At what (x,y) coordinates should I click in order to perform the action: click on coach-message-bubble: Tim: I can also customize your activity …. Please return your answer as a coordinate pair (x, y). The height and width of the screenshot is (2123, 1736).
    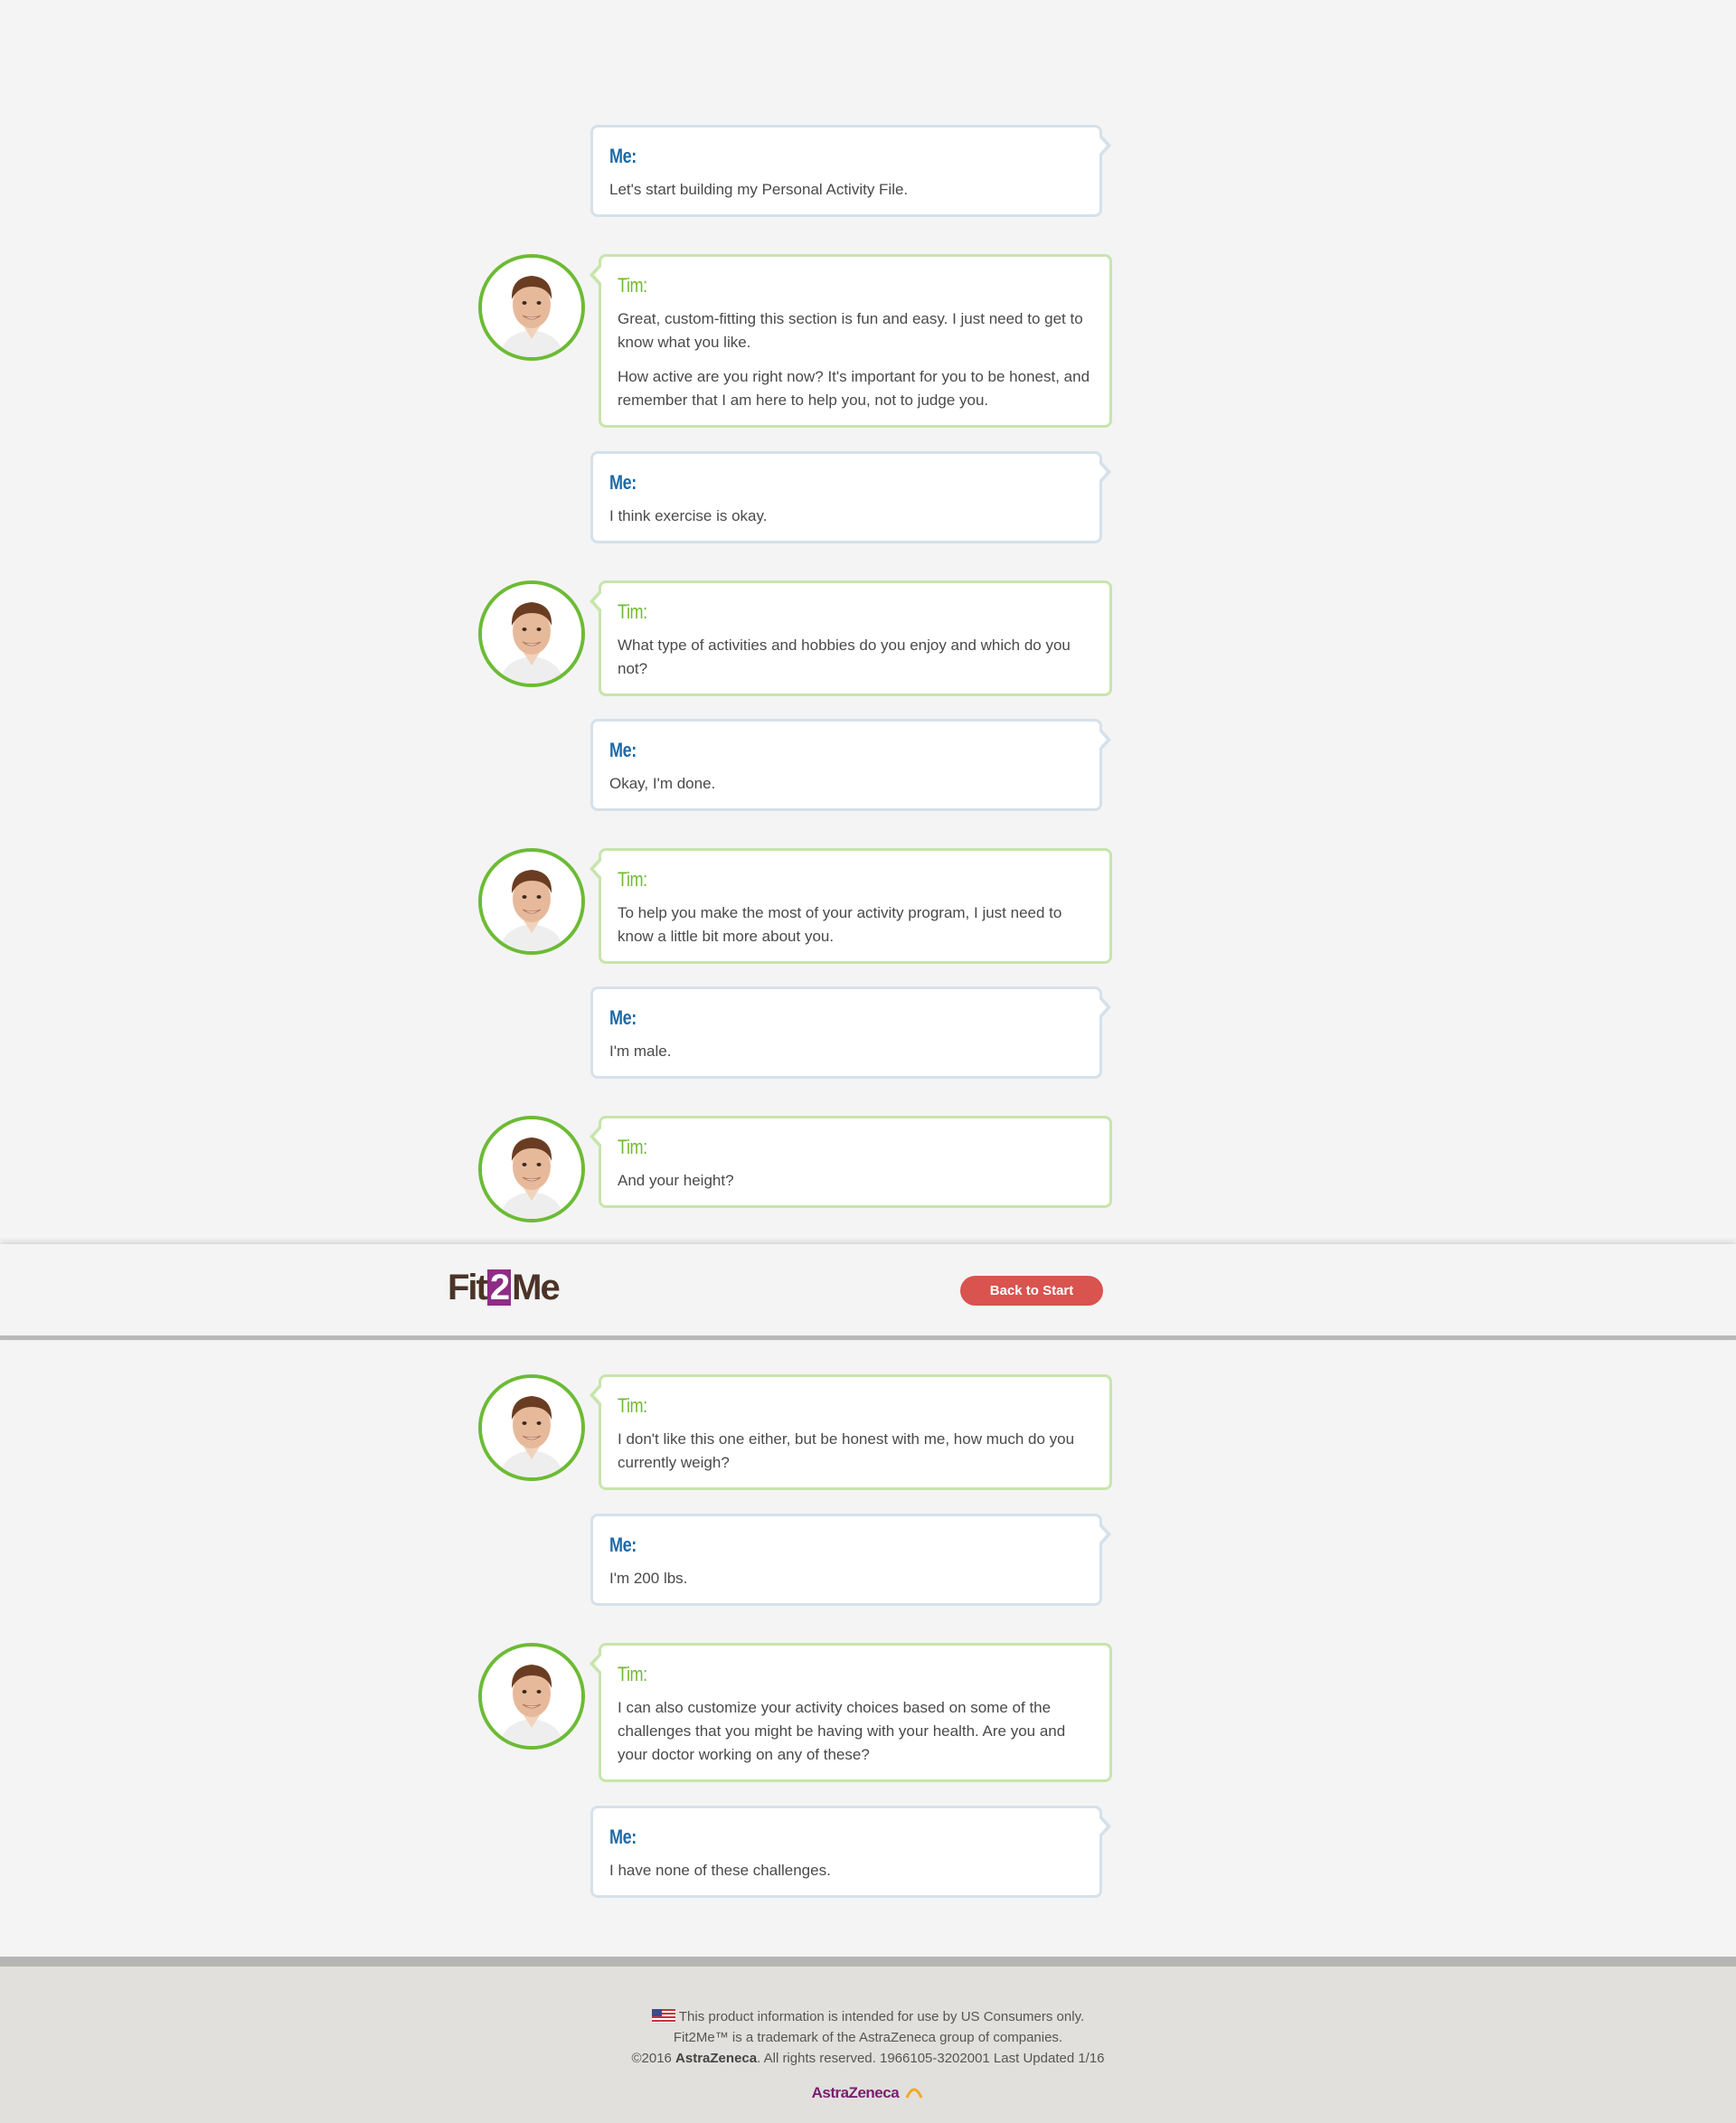
    Looking at the image, I should click on (851, 1712).